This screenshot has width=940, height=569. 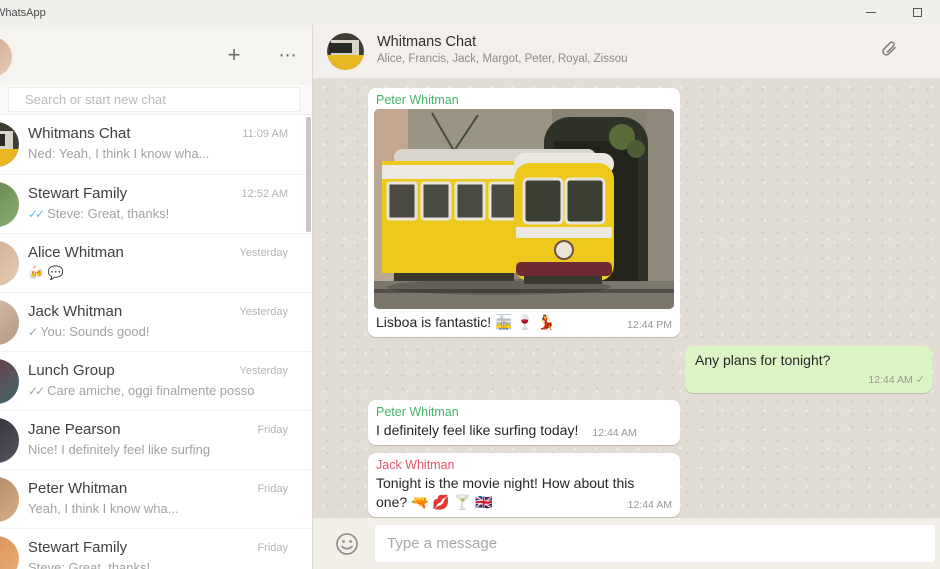 I want to click on ellipsis-icon: ⋯, so click(x=288, y=55).